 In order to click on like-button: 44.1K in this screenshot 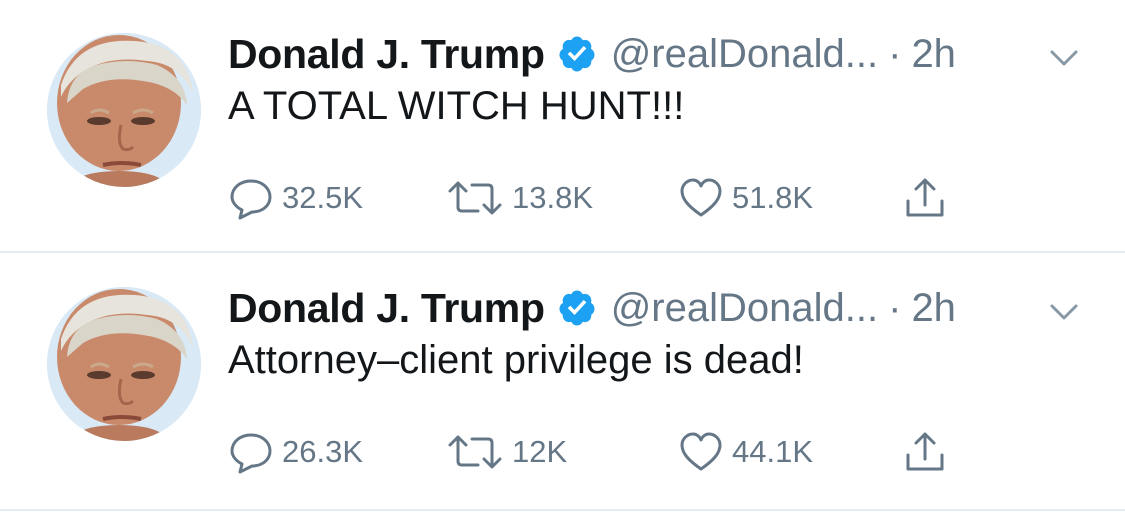, I will do `click(745, 452)`.